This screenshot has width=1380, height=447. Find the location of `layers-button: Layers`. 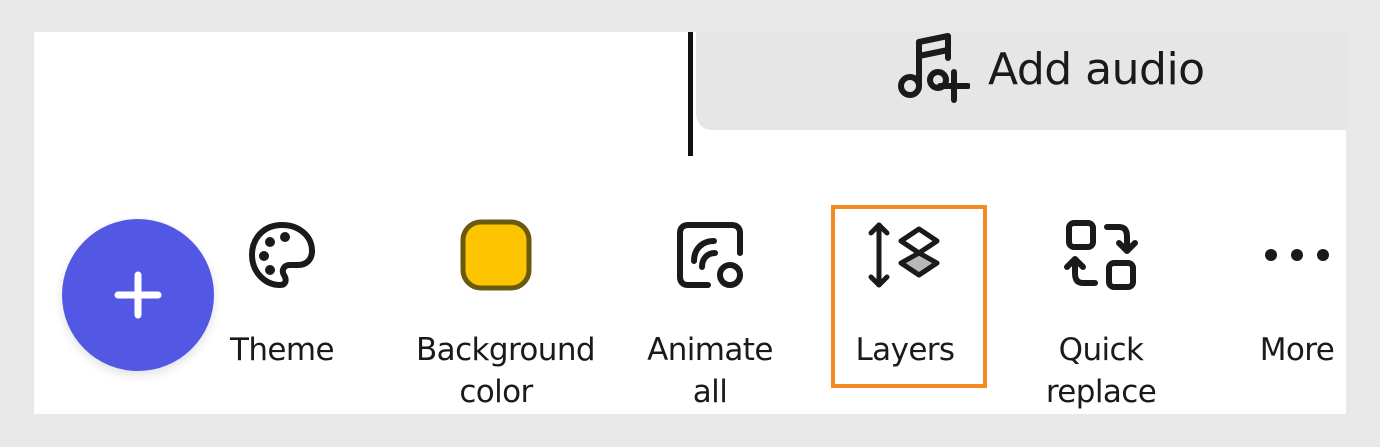

layers-button: Layers is located at coordinates (905, 294).